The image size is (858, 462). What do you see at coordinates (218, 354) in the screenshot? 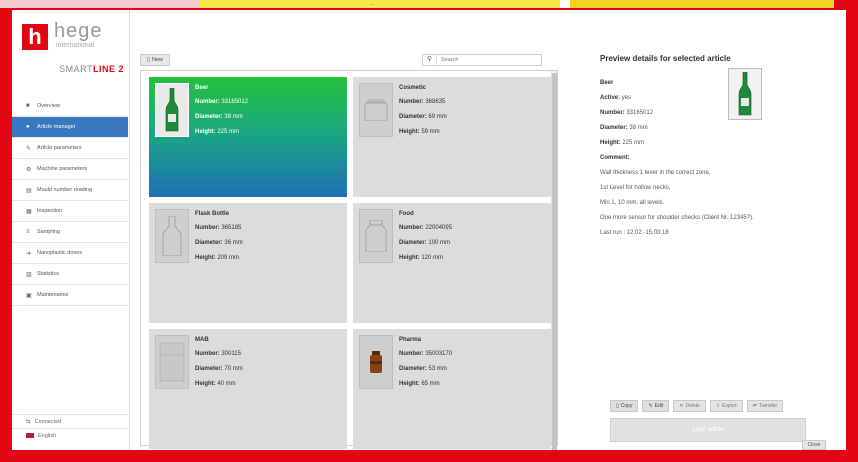
I see `article-number: Number: 300115` at bounding box center [218, 354].